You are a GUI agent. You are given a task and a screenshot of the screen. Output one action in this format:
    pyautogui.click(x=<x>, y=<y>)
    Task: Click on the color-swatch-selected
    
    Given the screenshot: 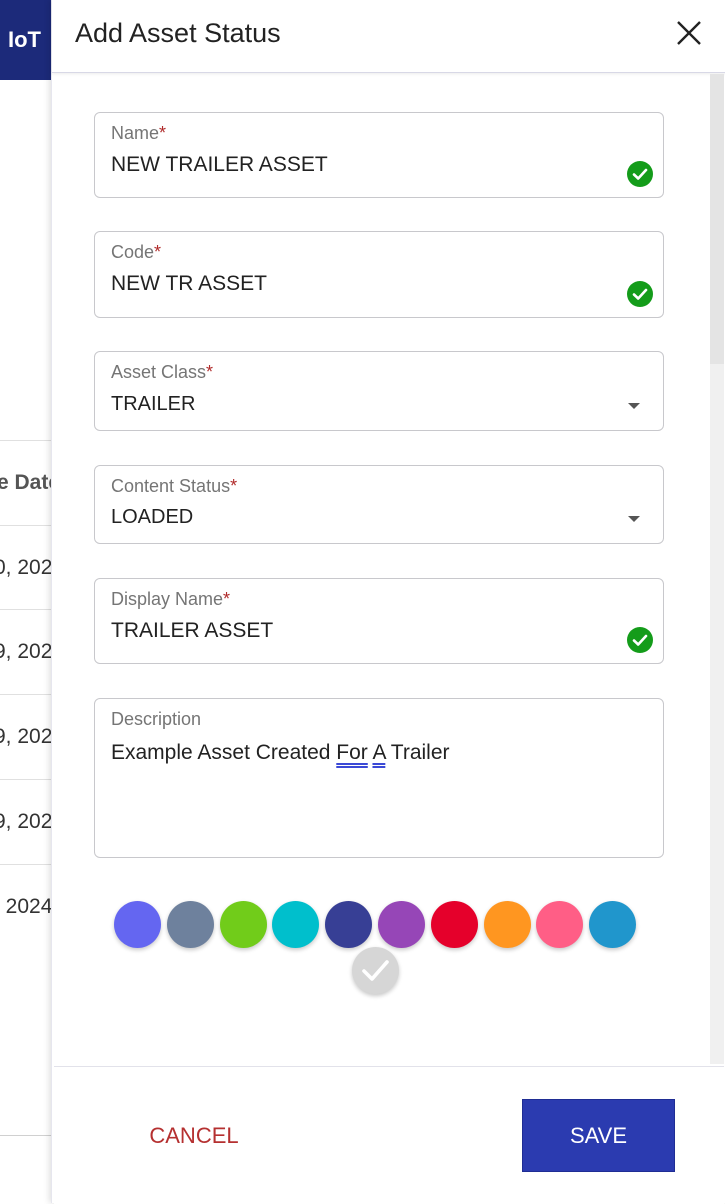 What is the action you would take?
    pyautogui.click(x=375, y=970)
    